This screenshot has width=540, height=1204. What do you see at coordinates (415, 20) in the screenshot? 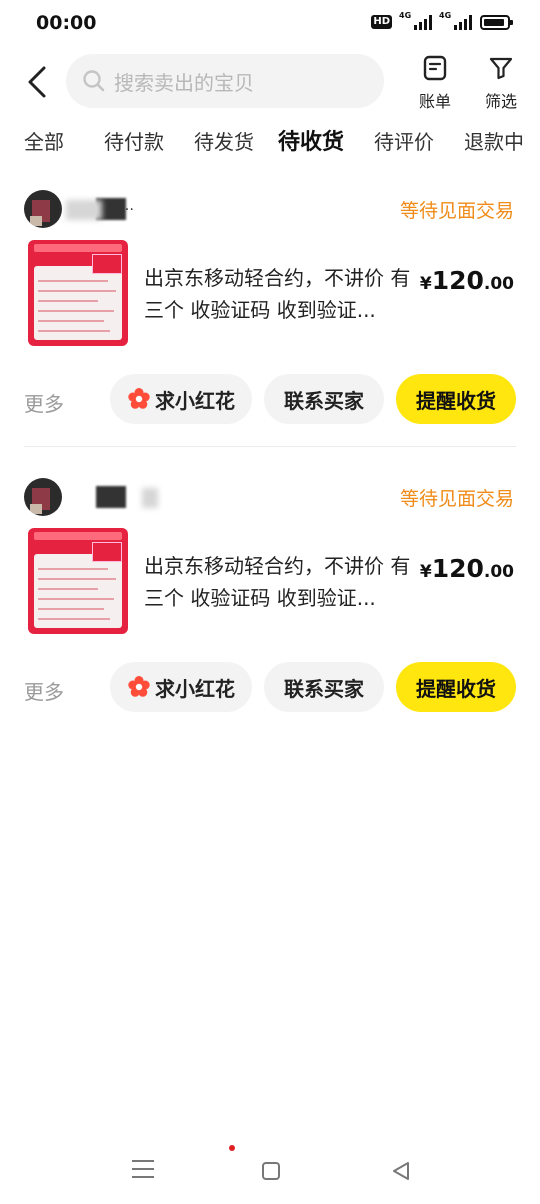
I see `signal-icon: 4G` at bounding box center [415, 20].